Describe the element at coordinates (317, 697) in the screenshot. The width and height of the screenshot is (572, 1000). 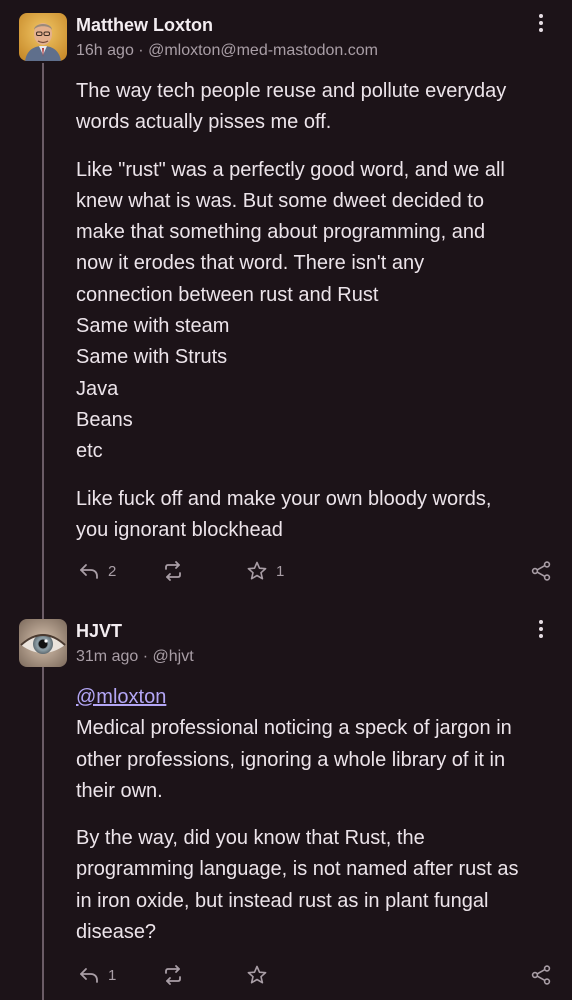
I see `mention-link: @mloxton` at that location.